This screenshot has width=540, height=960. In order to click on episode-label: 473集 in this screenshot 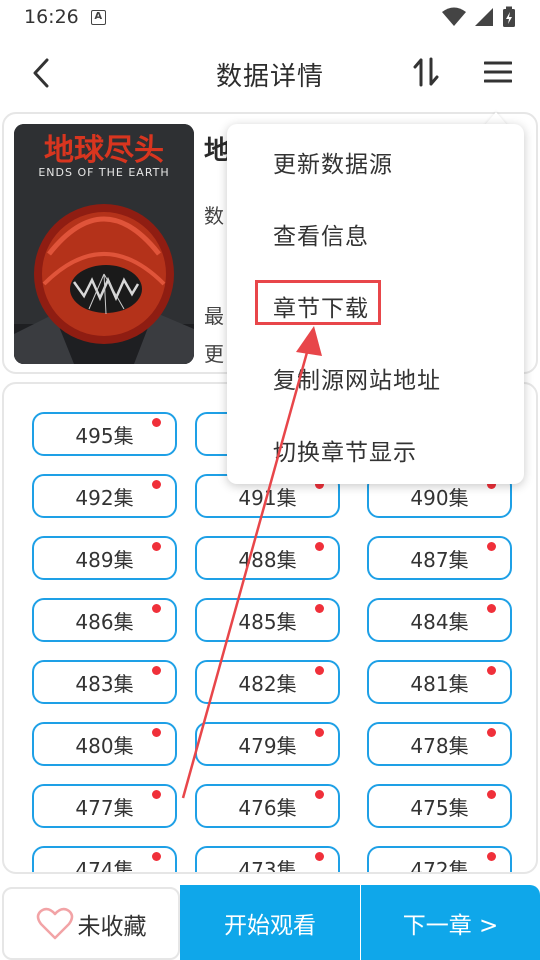, I will do `click(267, 865)`.